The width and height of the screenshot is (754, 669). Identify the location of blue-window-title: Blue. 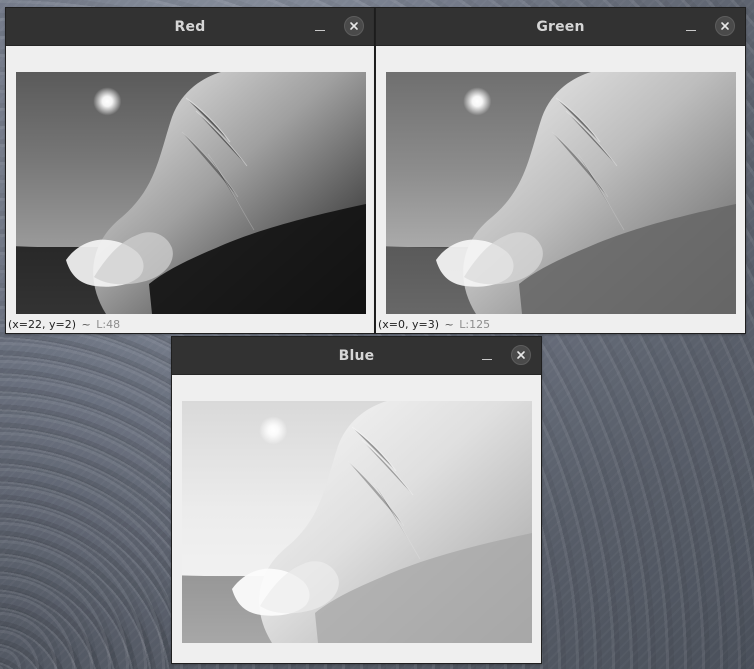
(356, 355).